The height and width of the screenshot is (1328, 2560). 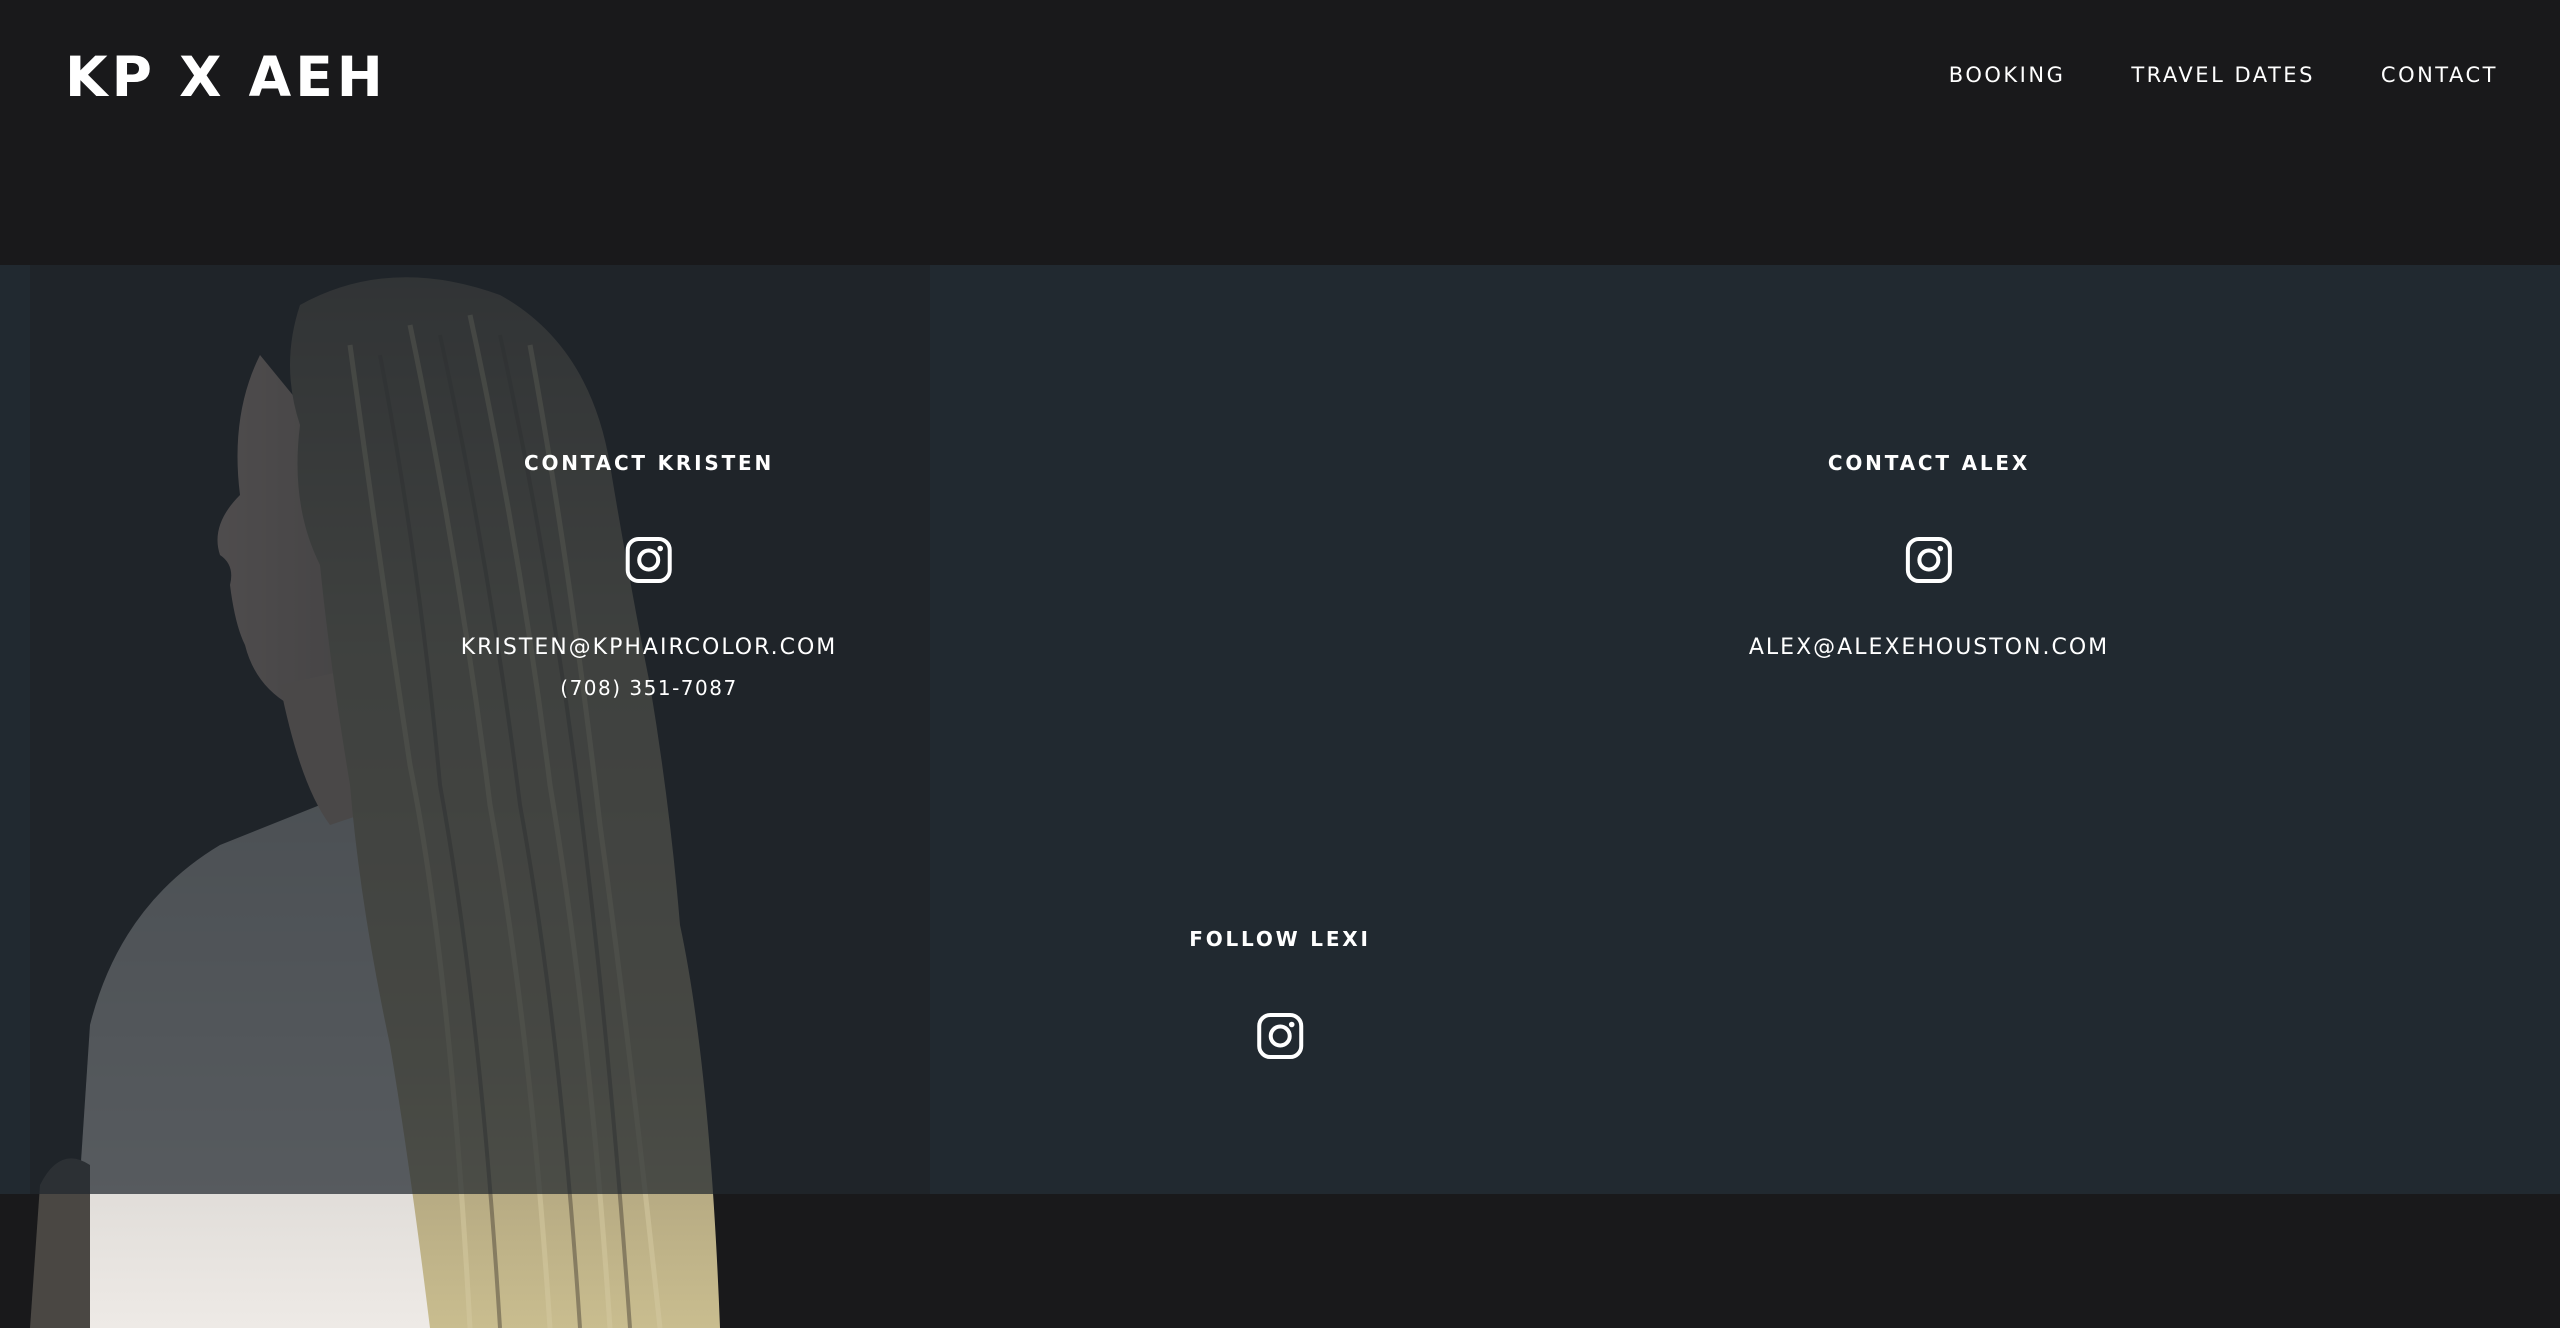 I want to click on kristen-email-link: KRISTEN@KPHAIRCOLOR.COM, so click(x=649, y=648).